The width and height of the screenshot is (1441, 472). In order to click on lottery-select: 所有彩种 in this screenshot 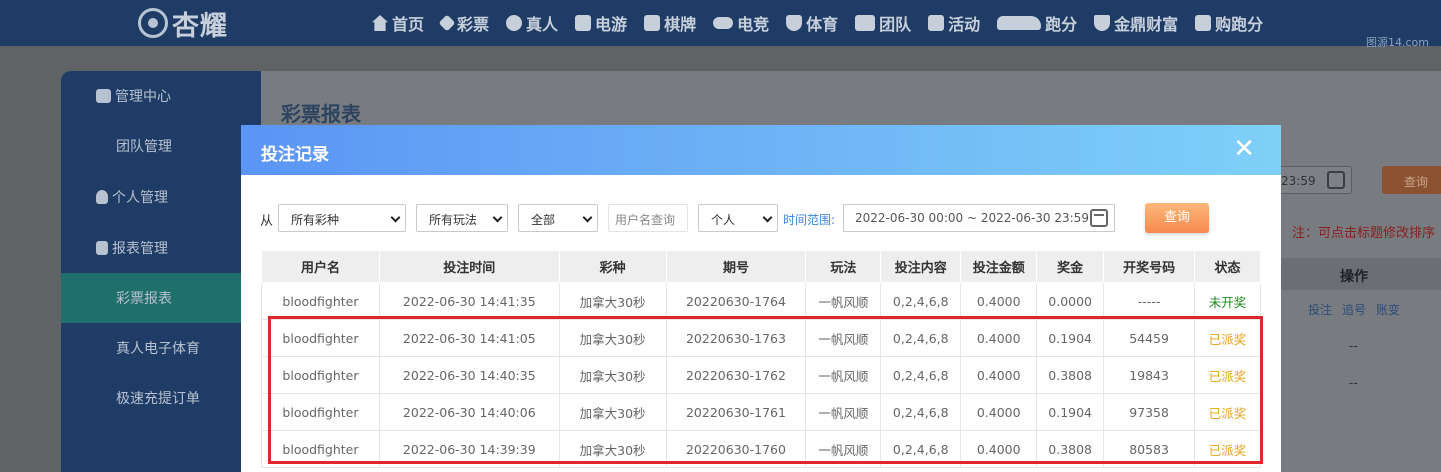, I will do `click(342, 218)`.